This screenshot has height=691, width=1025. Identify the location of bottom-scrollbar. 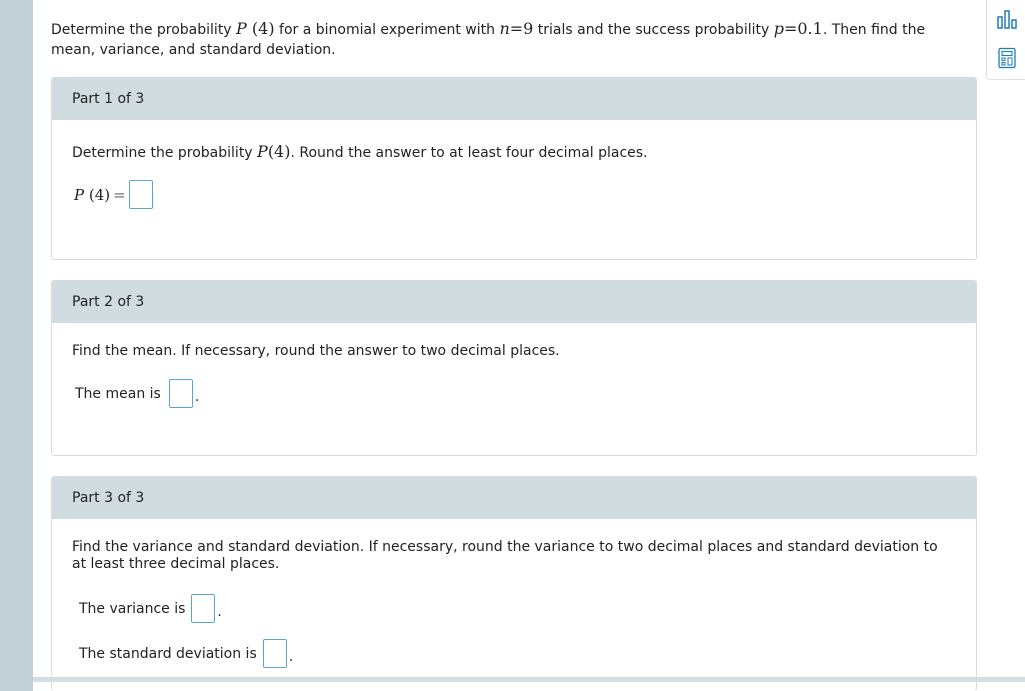
(529, 679).